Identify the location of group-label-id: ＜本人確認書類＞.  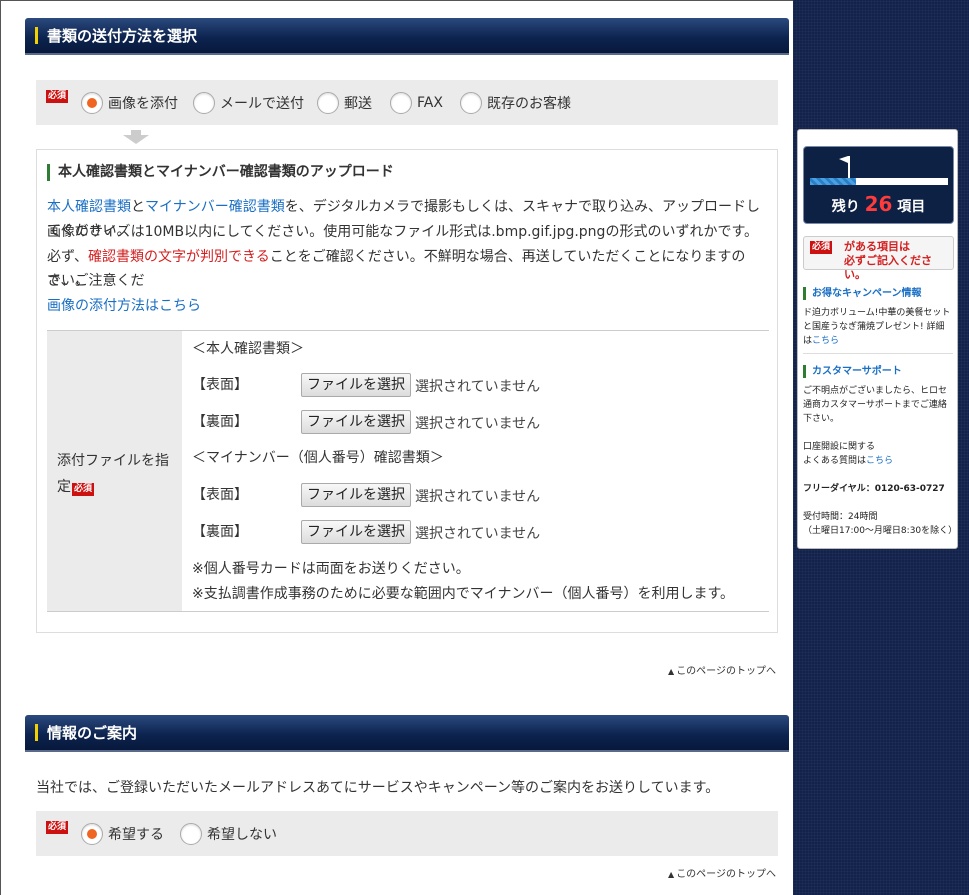
(248, 349).